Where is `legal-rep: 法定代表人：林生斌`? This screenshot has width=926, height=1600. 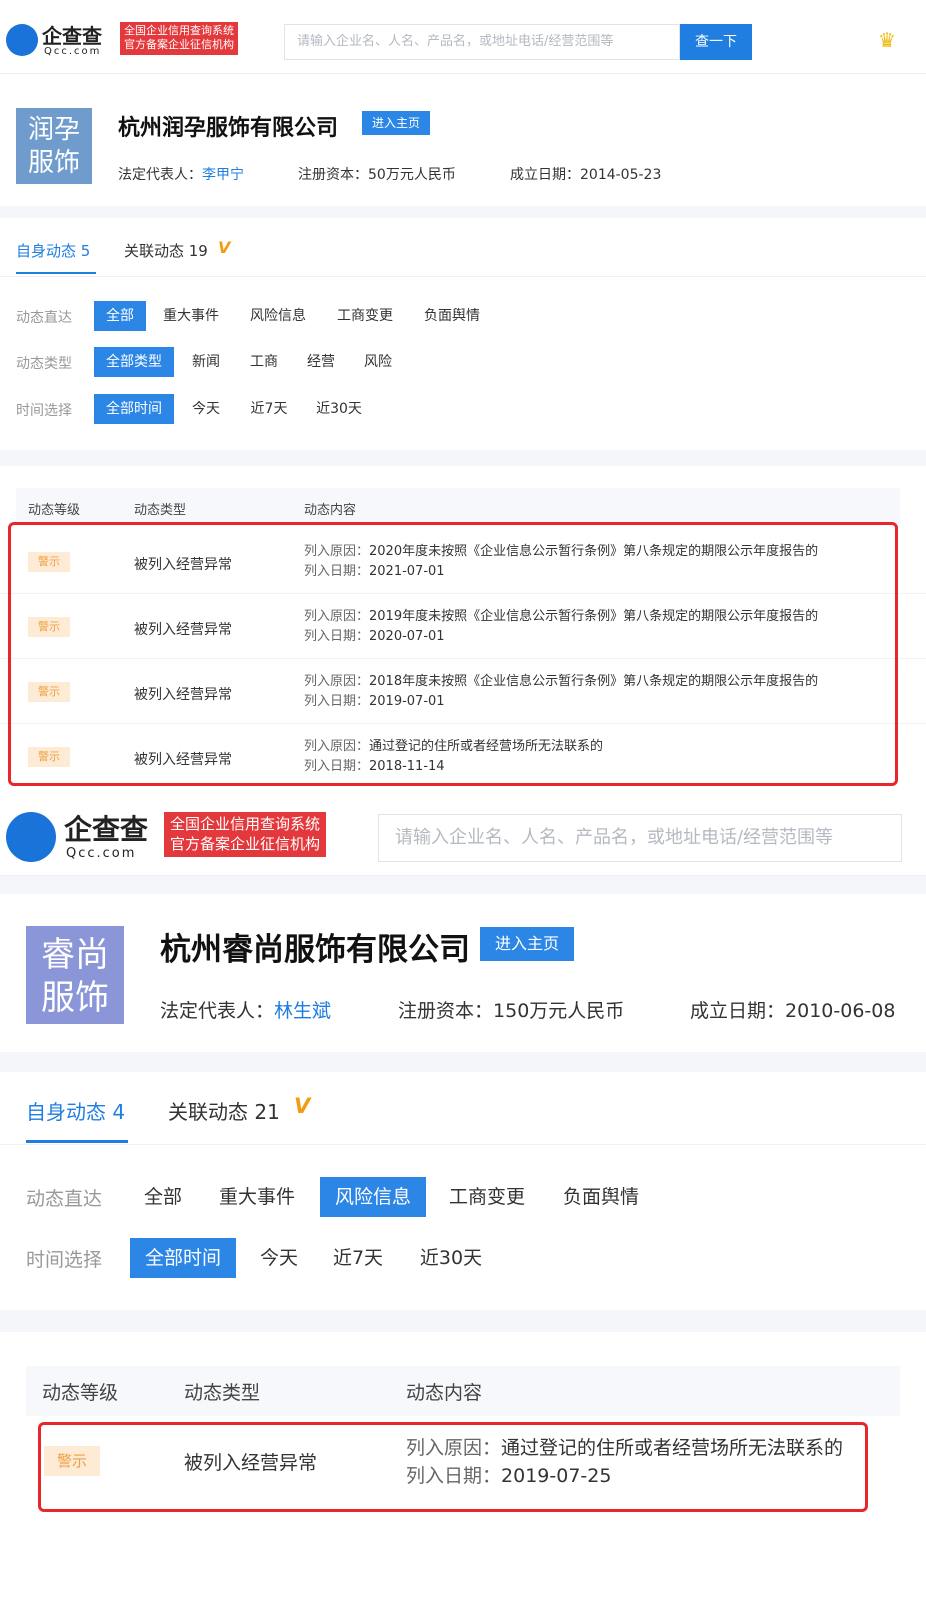
legal-rep: 法定代表人：林生斌 is located at coordinates (245, 1009).